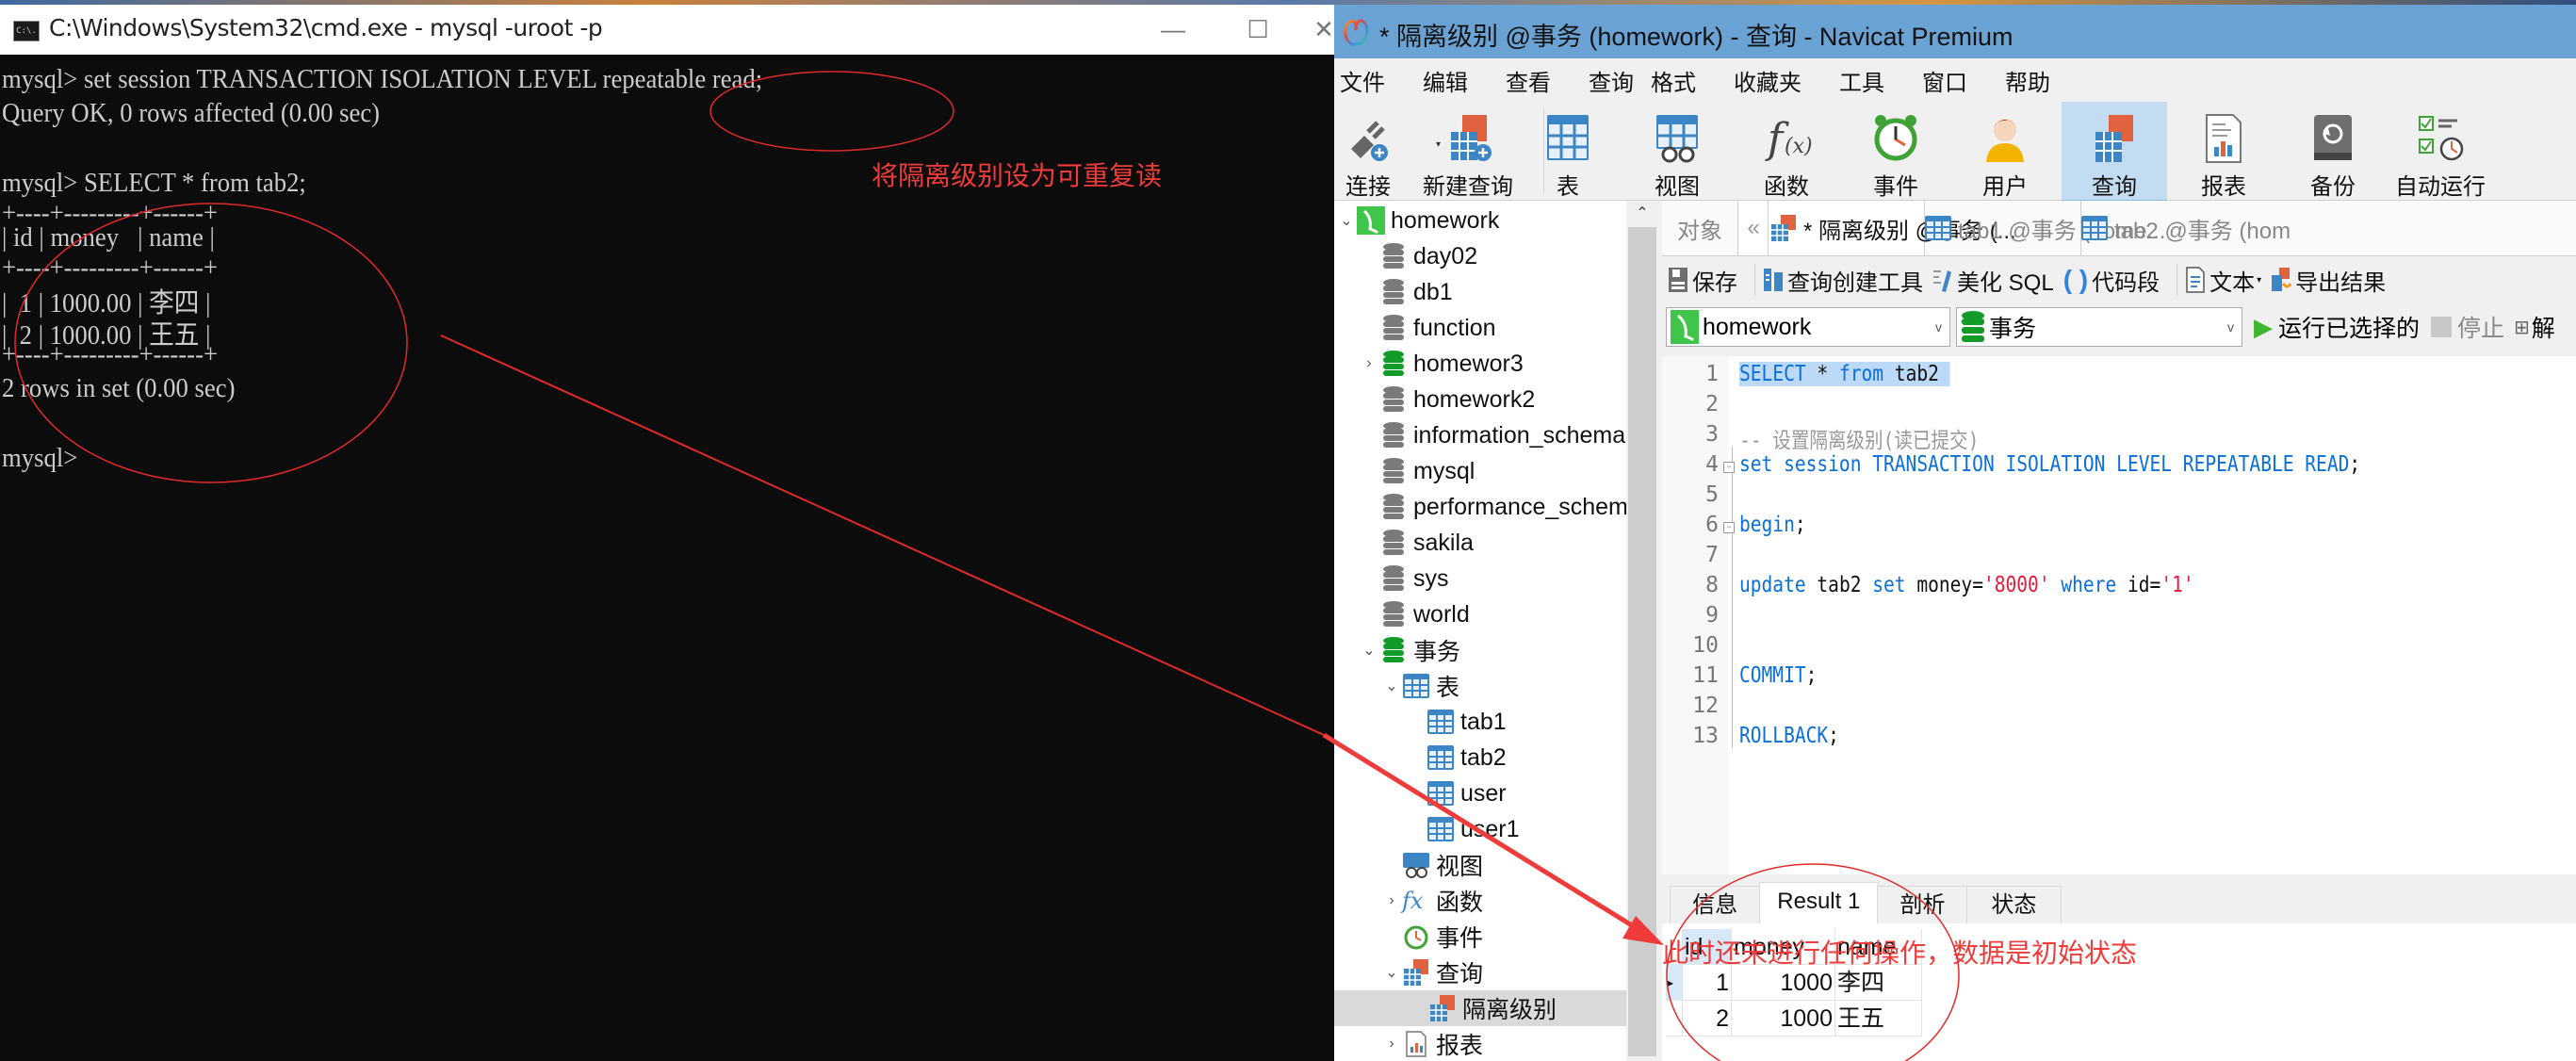  Describe the element at coordinates (1768, 81) in the screenshot. I see `menu-item-5: 收藏夹` at that location.